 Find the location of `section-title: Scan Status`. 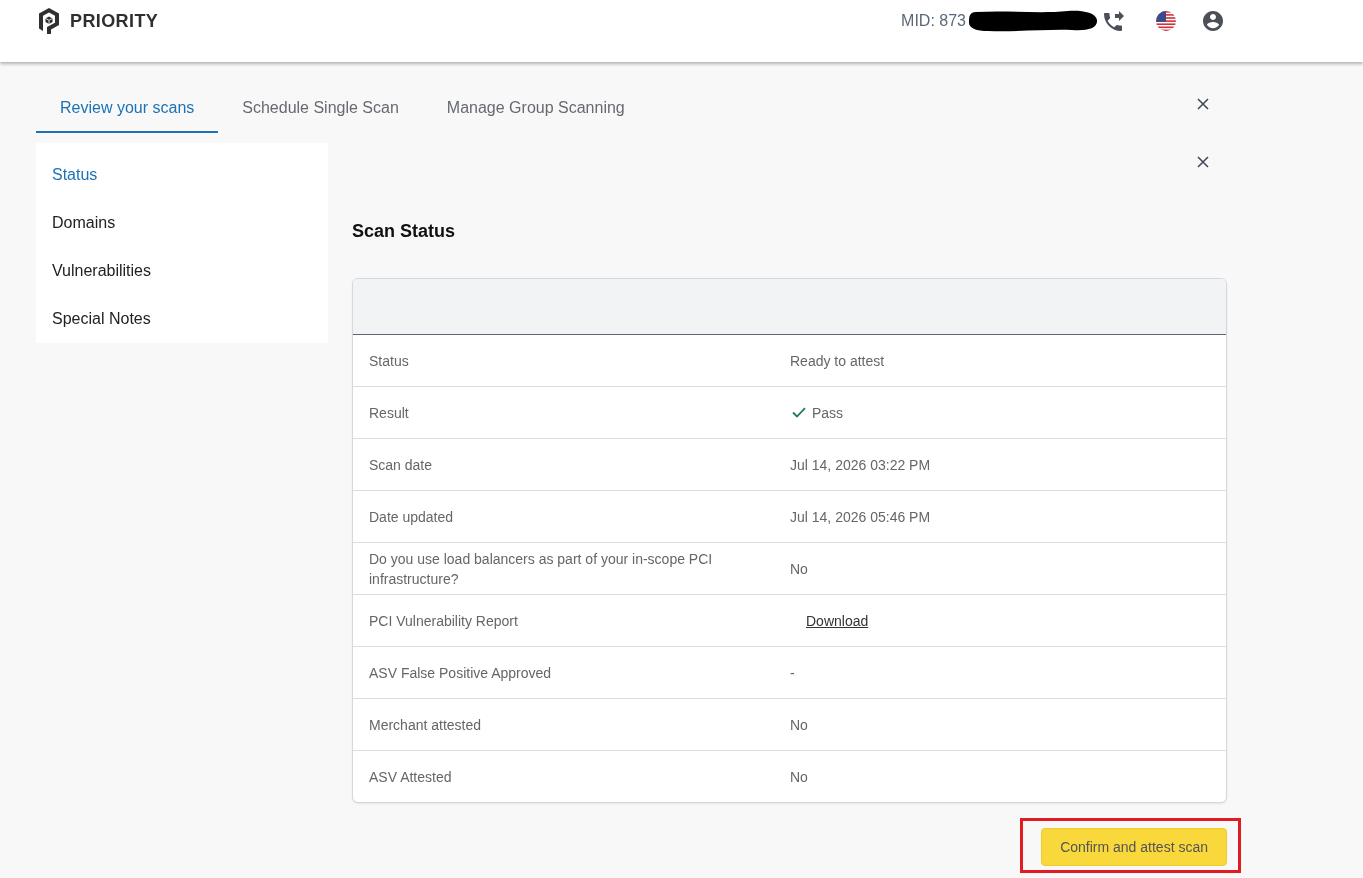

section-title: Scan Status is located at coordinates (404, 231).